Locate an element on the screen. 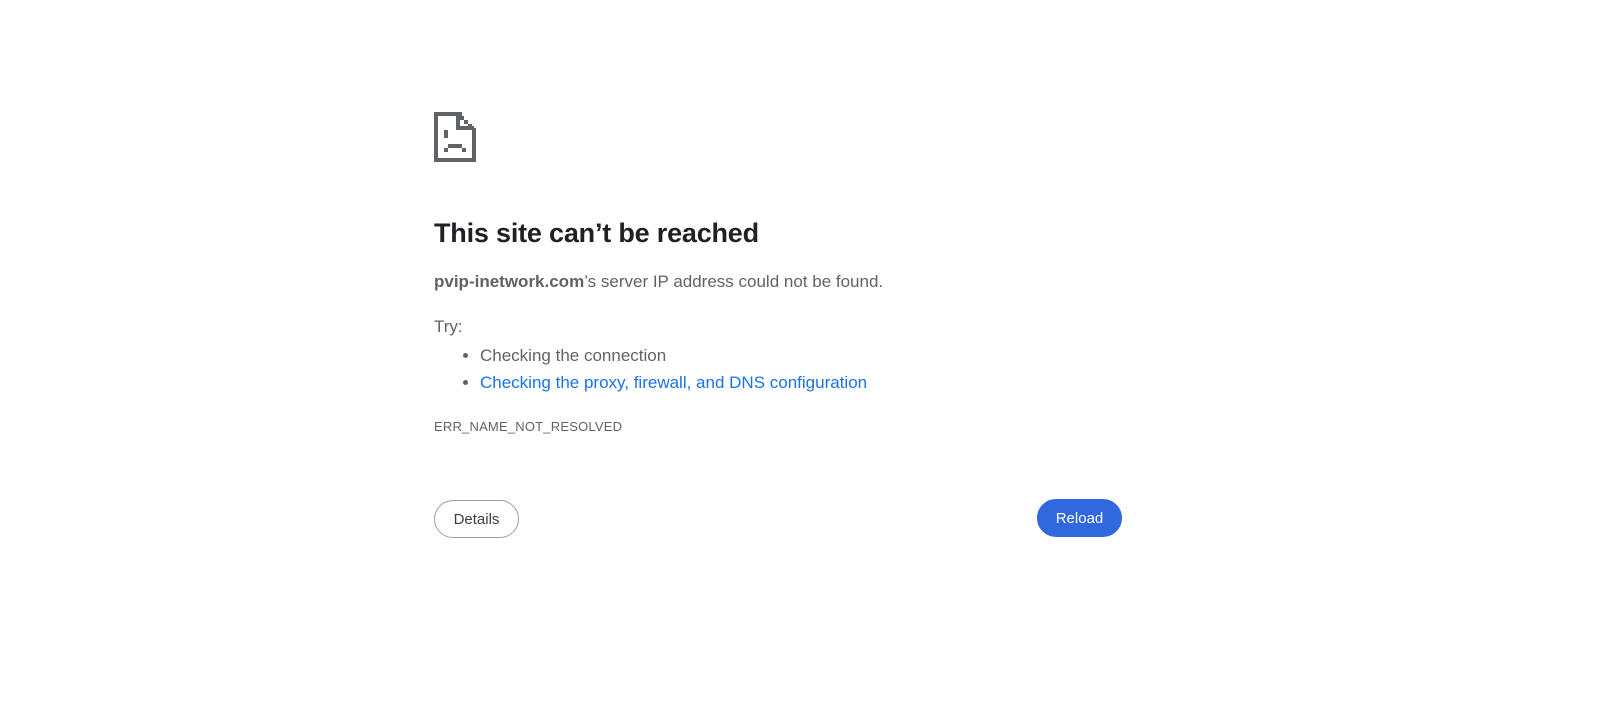  try-label: Try: is located at coordinates (448, 326).